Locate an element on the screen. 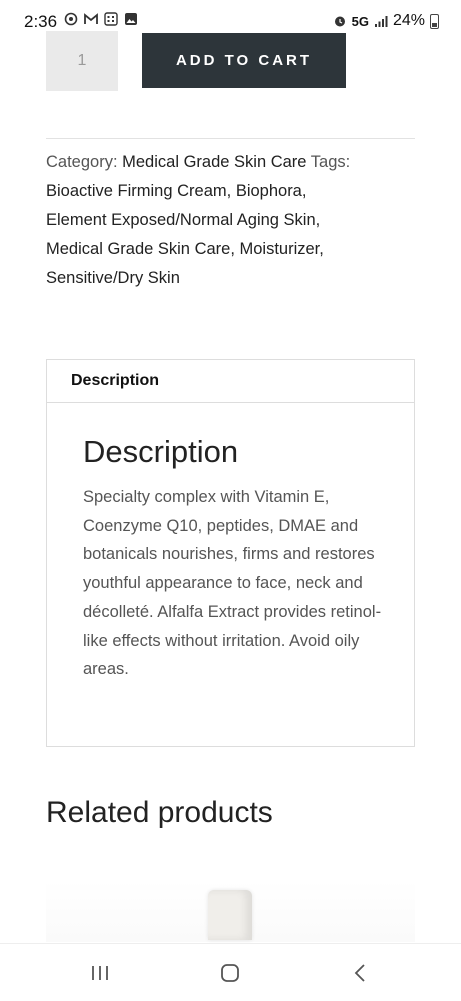  recents-button is located at coordinates (100, 973).